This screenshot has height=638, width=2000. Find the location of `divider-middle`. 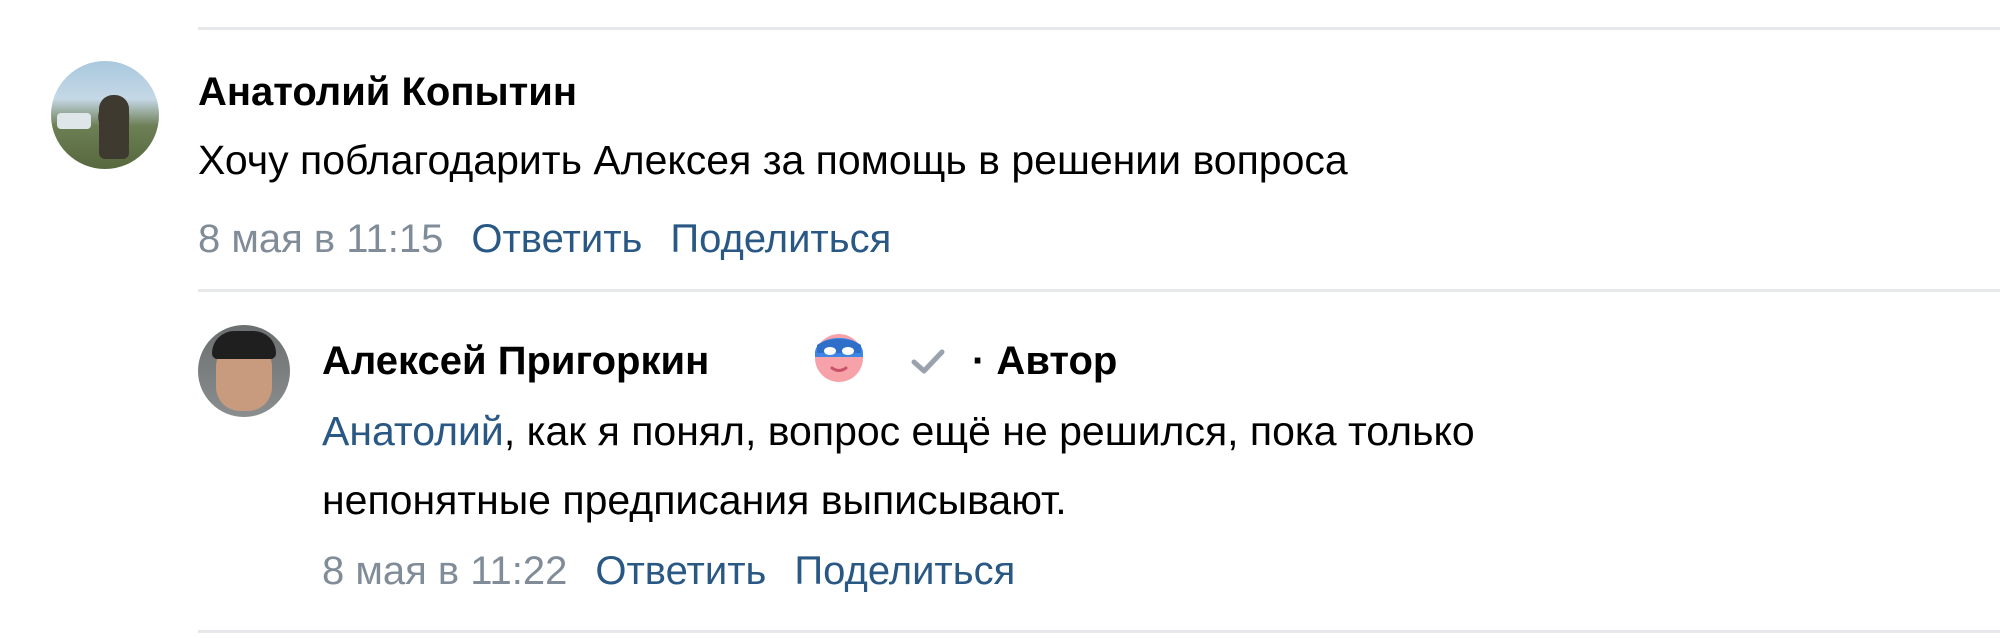

divider-middle is located at coordinates (1099, 290).